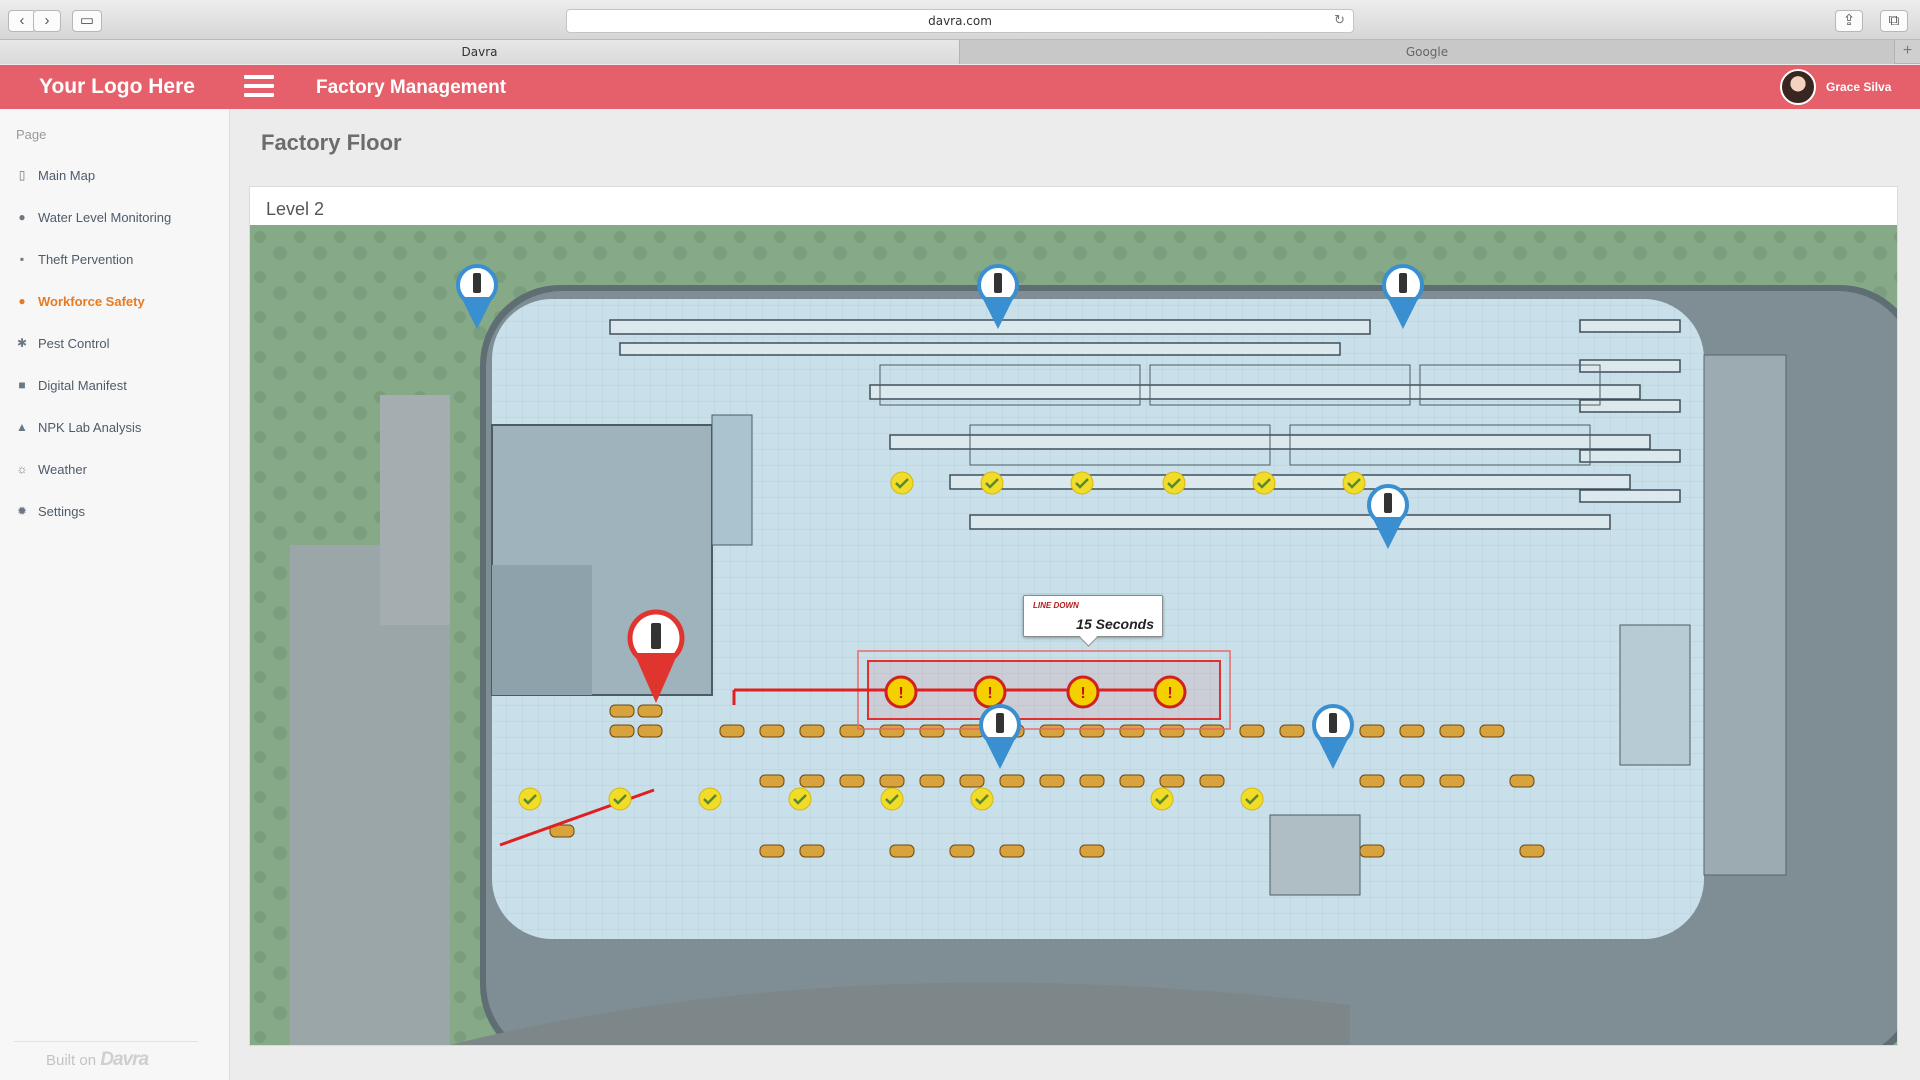  What do you see at coordinates (1339, 21) in the screenshot?
I see `reload-icon: ↻` at bounding box center [1339, 21].